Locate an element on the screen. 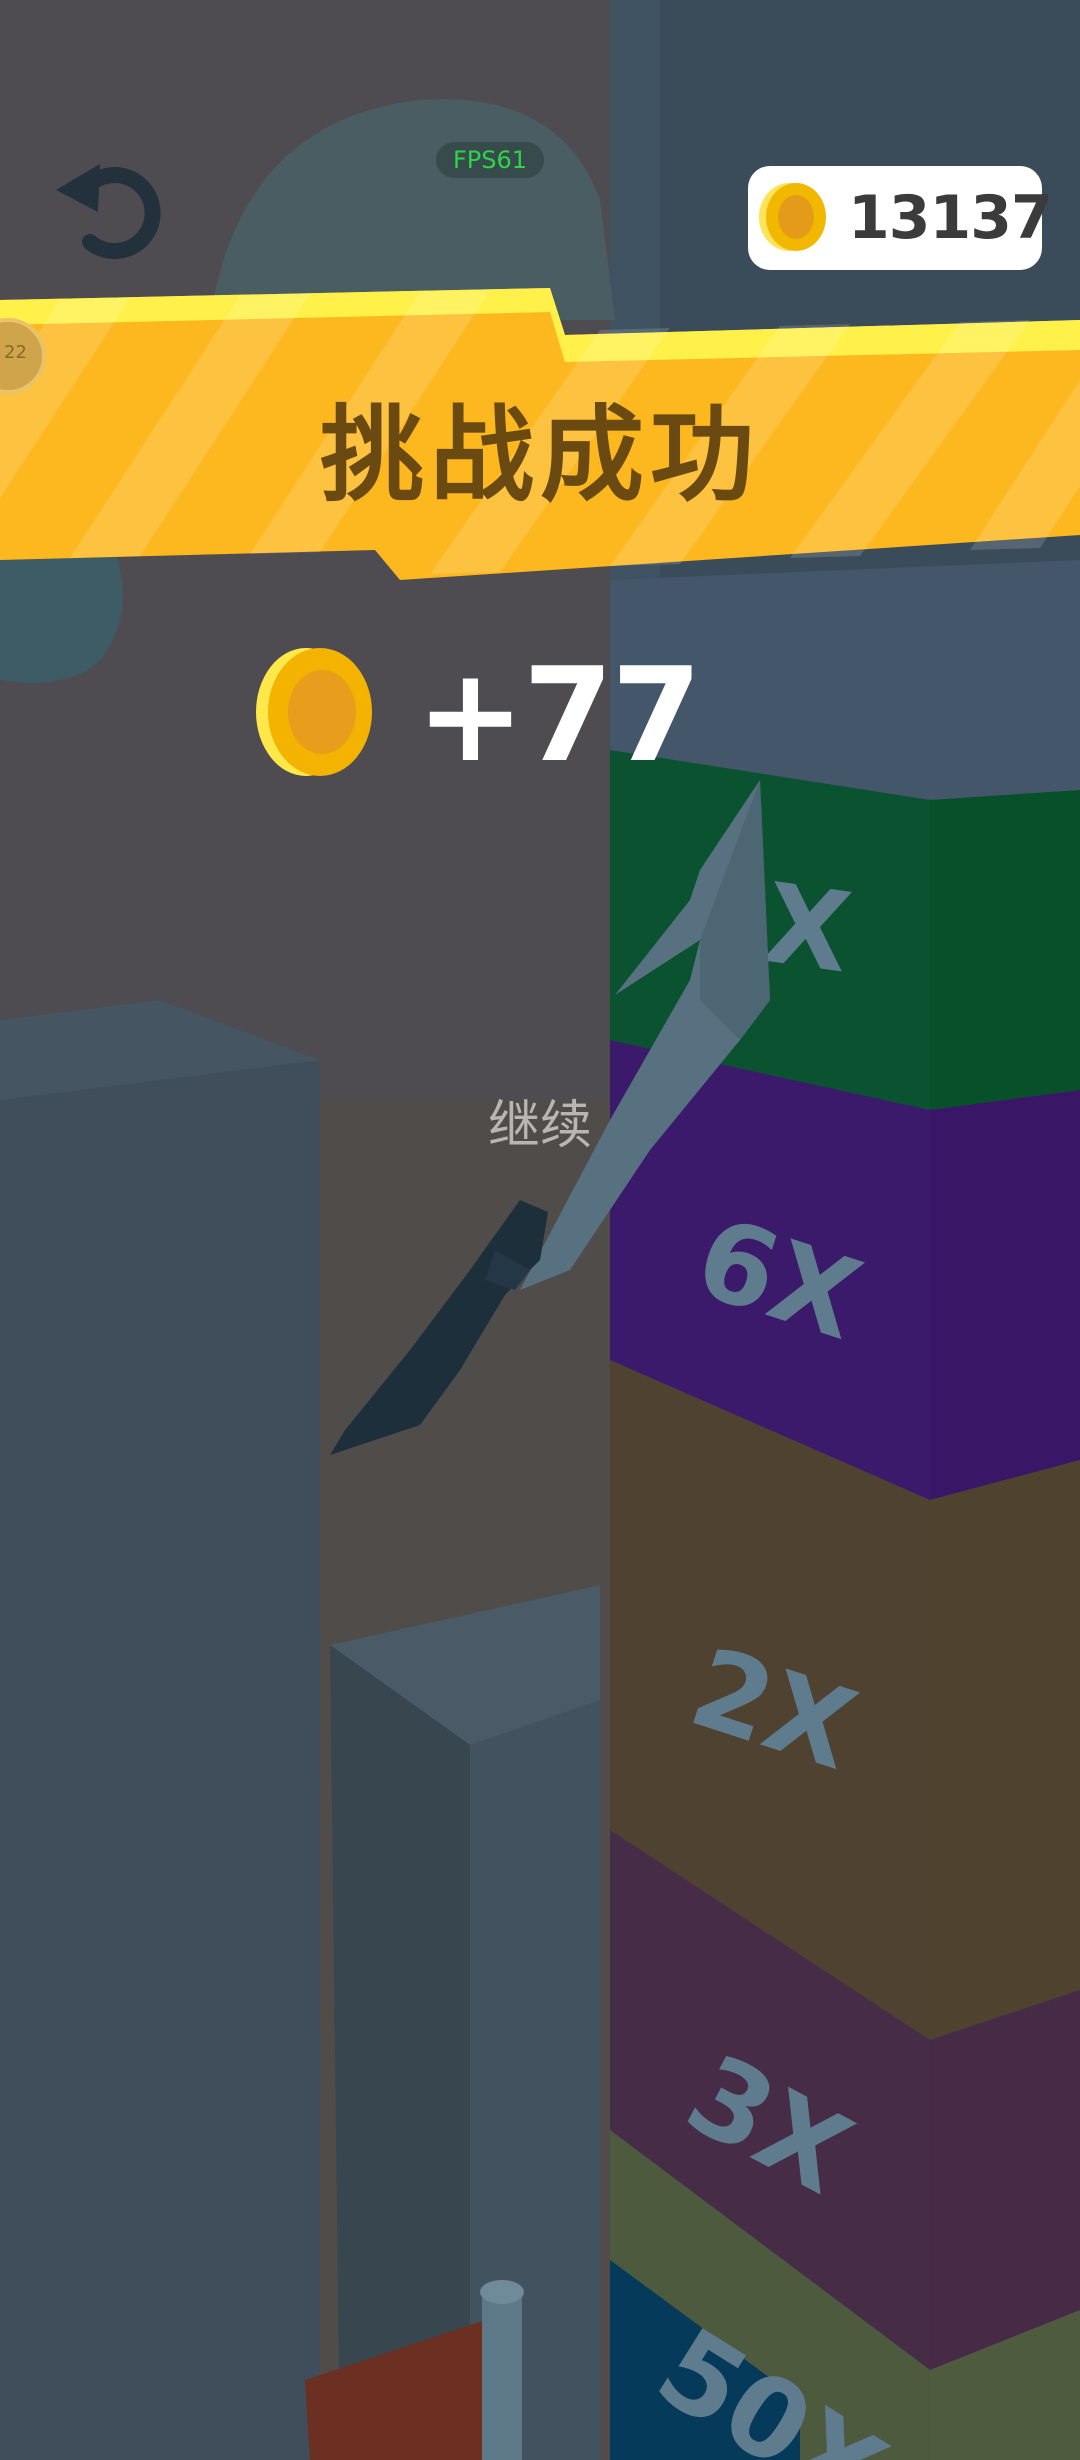 This screenshot has height=2460, width=1080. banner-title: 挑战成功 is located at coordinates (539, 455).